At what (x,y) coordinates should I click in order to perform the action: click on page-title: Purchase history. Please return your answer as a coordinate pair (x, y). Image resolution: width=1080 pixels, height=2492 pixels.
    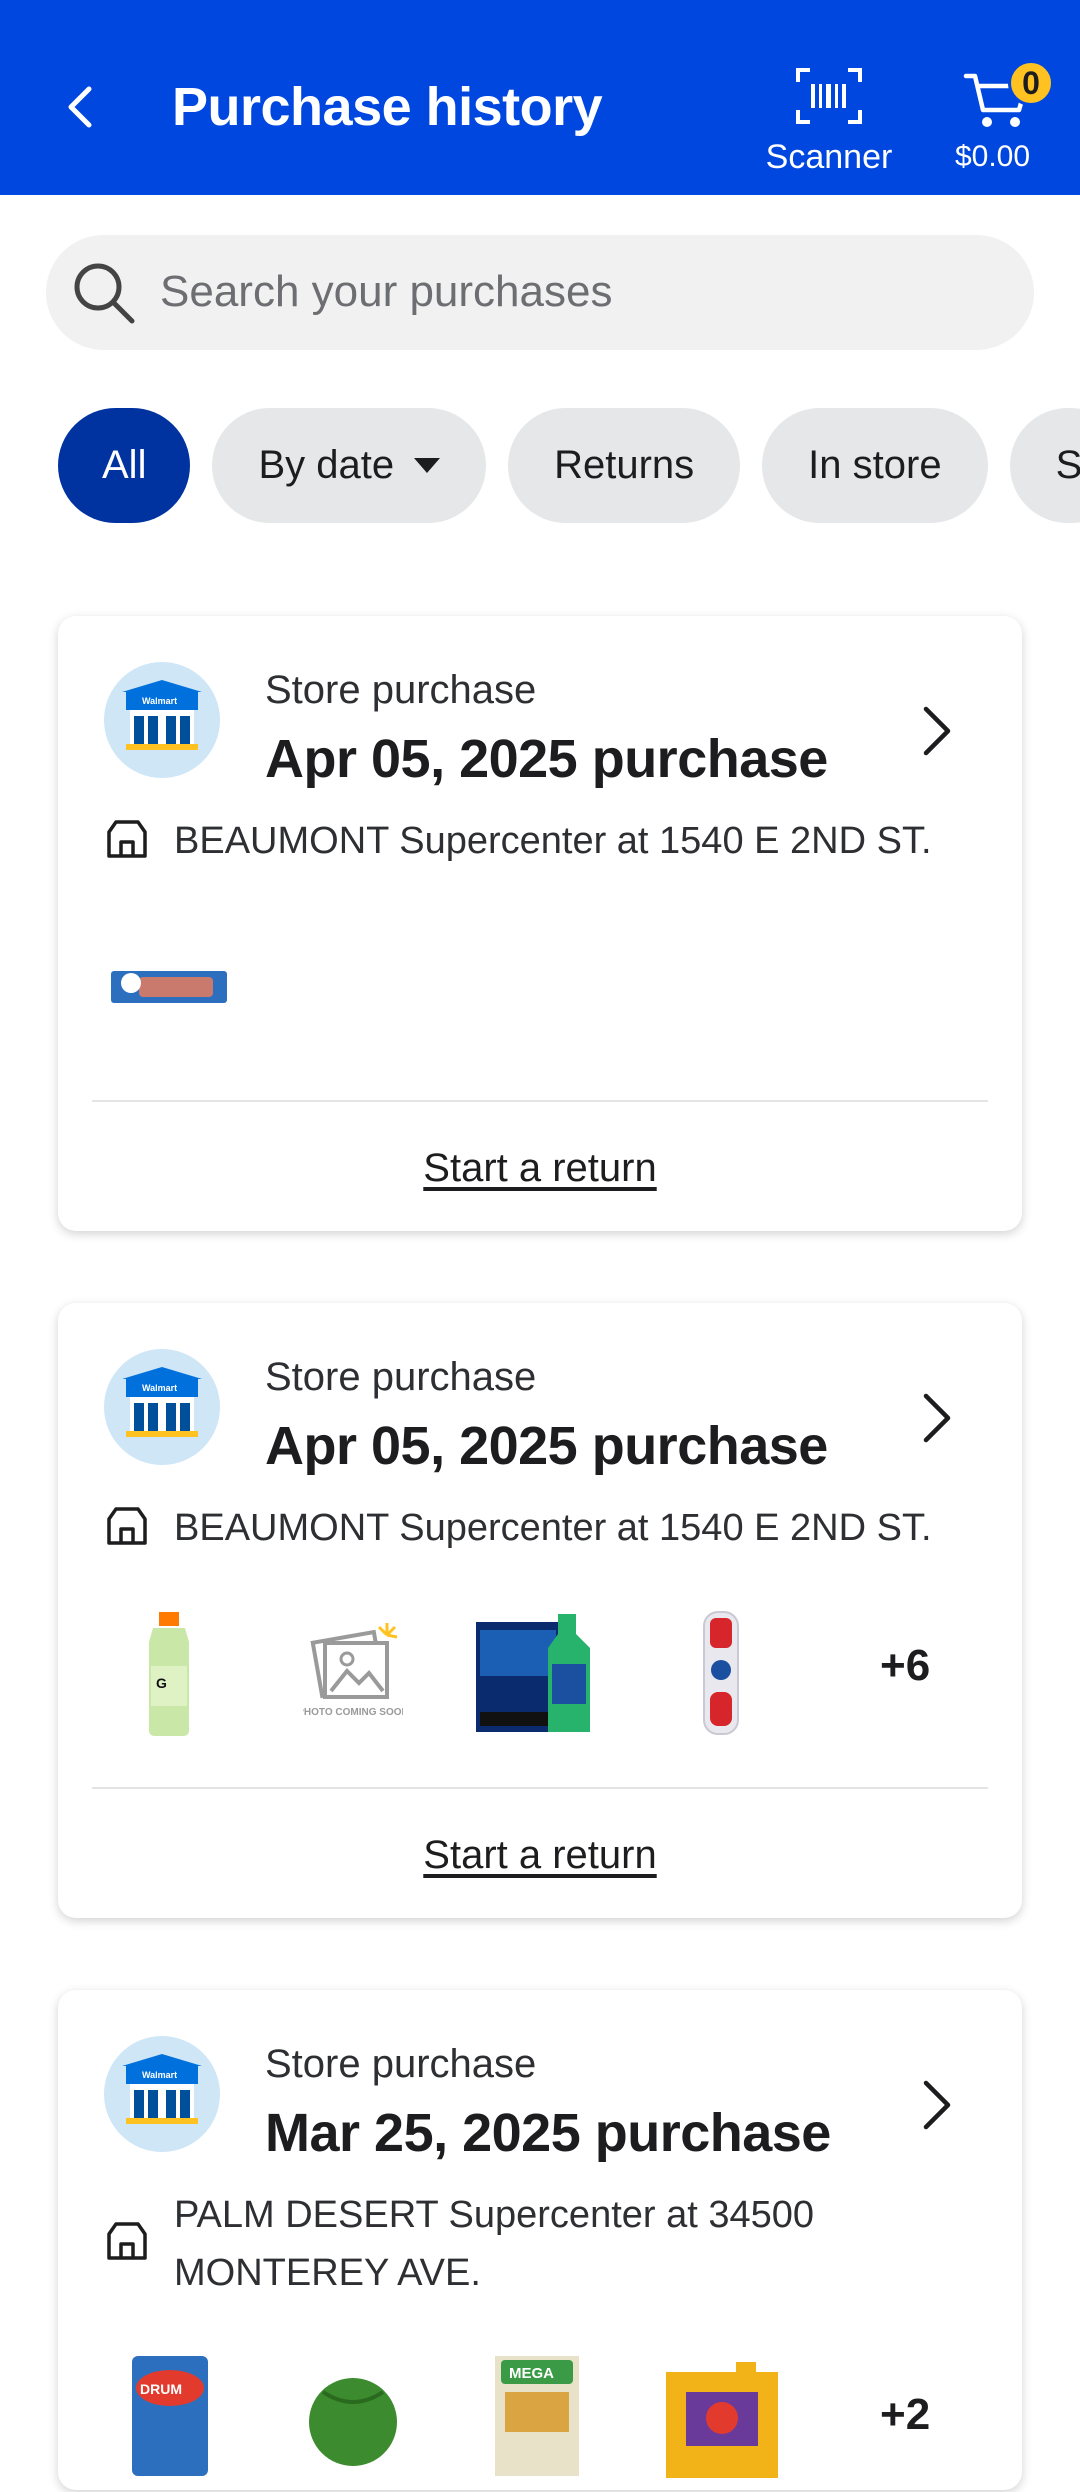
    Looking at the image, I should click on (387, 107).